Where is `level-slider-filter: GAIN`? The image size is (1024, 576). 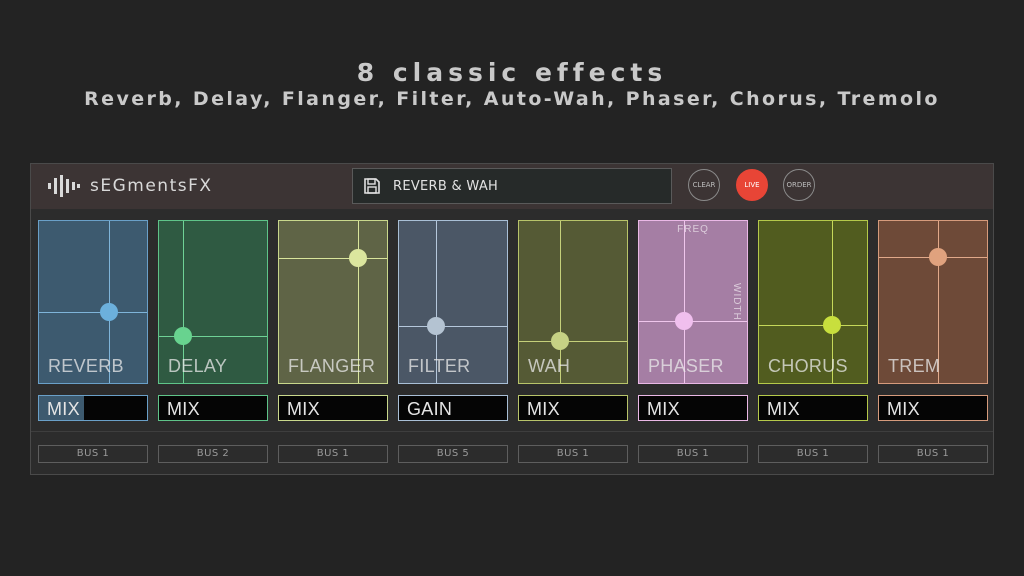 level-slider-filter: GAIN is located at coordinates (453, 408).